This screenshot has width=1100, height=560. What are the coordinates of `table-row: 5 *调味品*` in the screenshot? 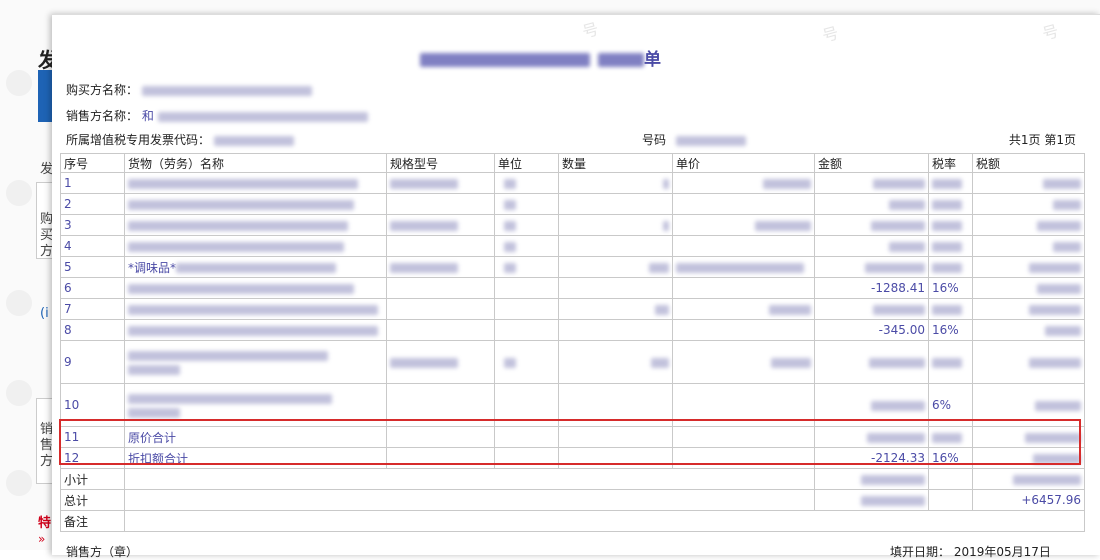 It's located at (572, 267).